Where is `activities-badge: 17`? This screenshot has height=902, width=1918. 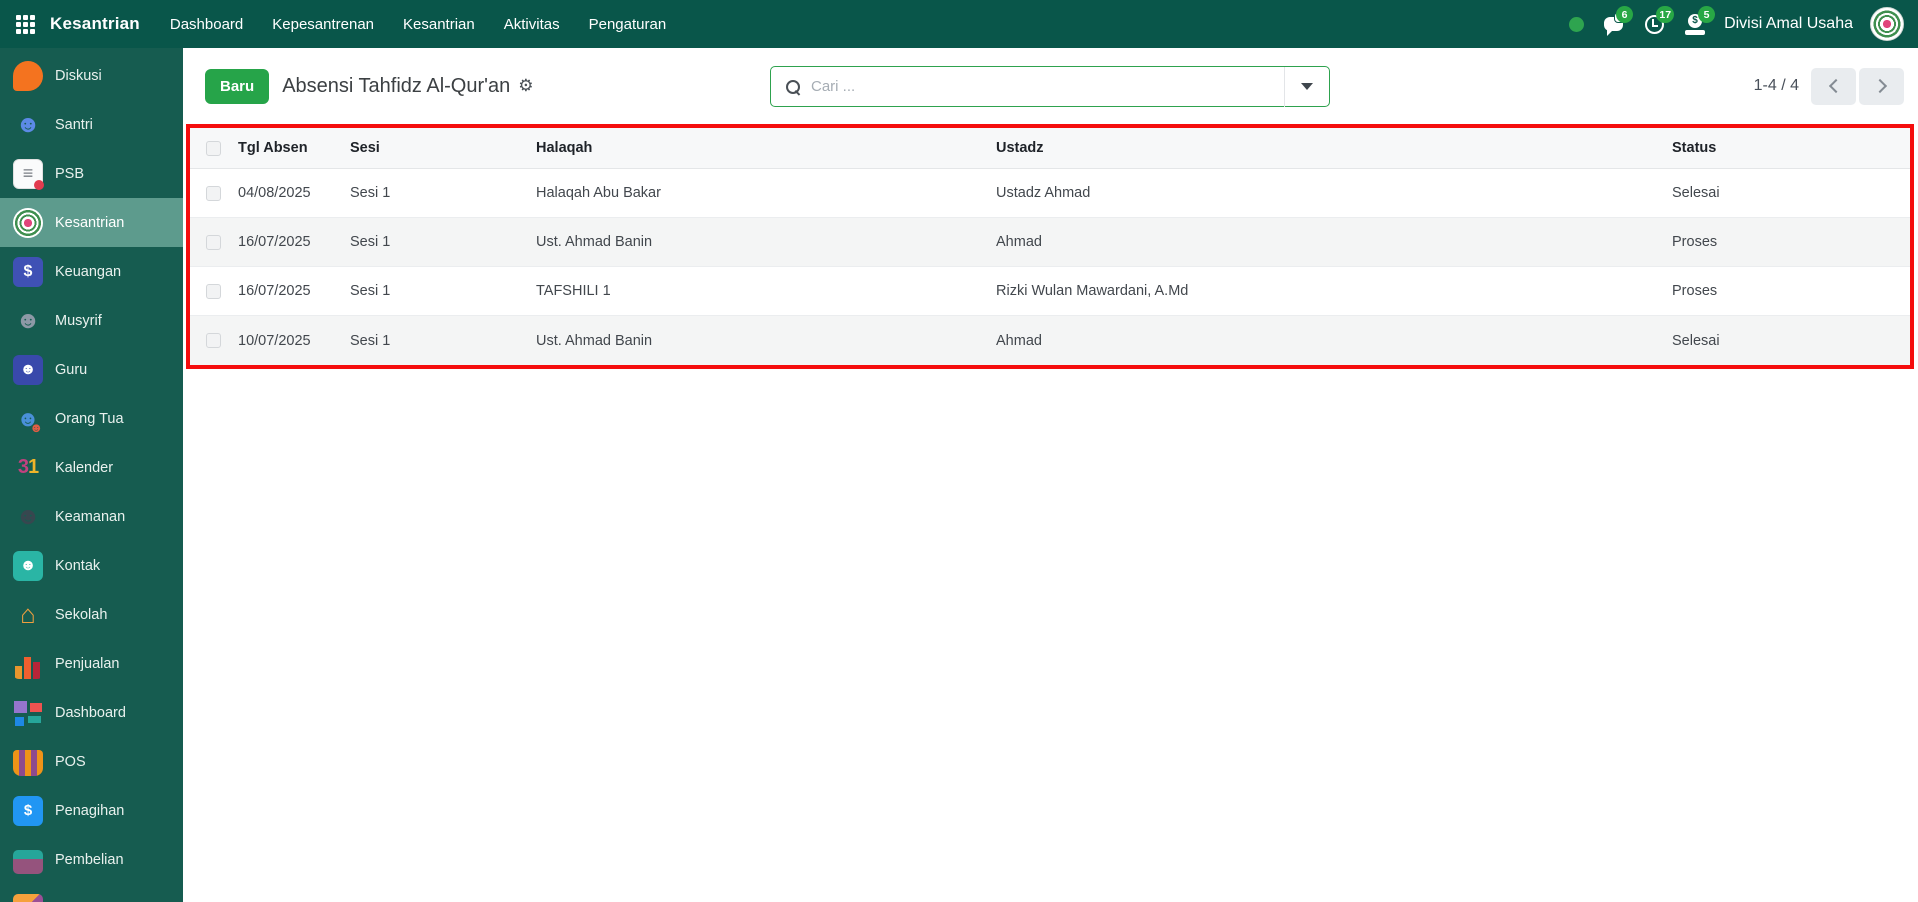 activities-badge: 17 is located at coordinates (1665, 14).